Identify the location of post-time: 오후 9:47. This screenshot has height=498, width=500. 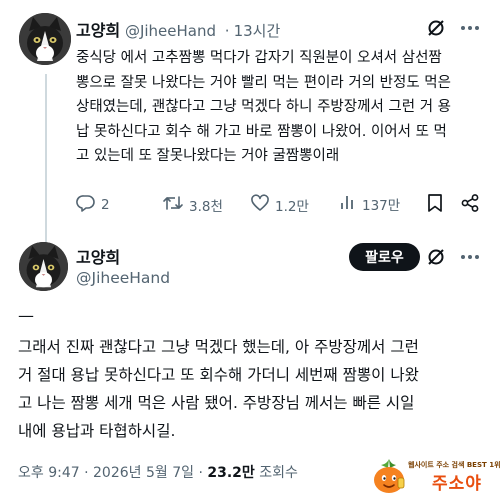
(49, 473).